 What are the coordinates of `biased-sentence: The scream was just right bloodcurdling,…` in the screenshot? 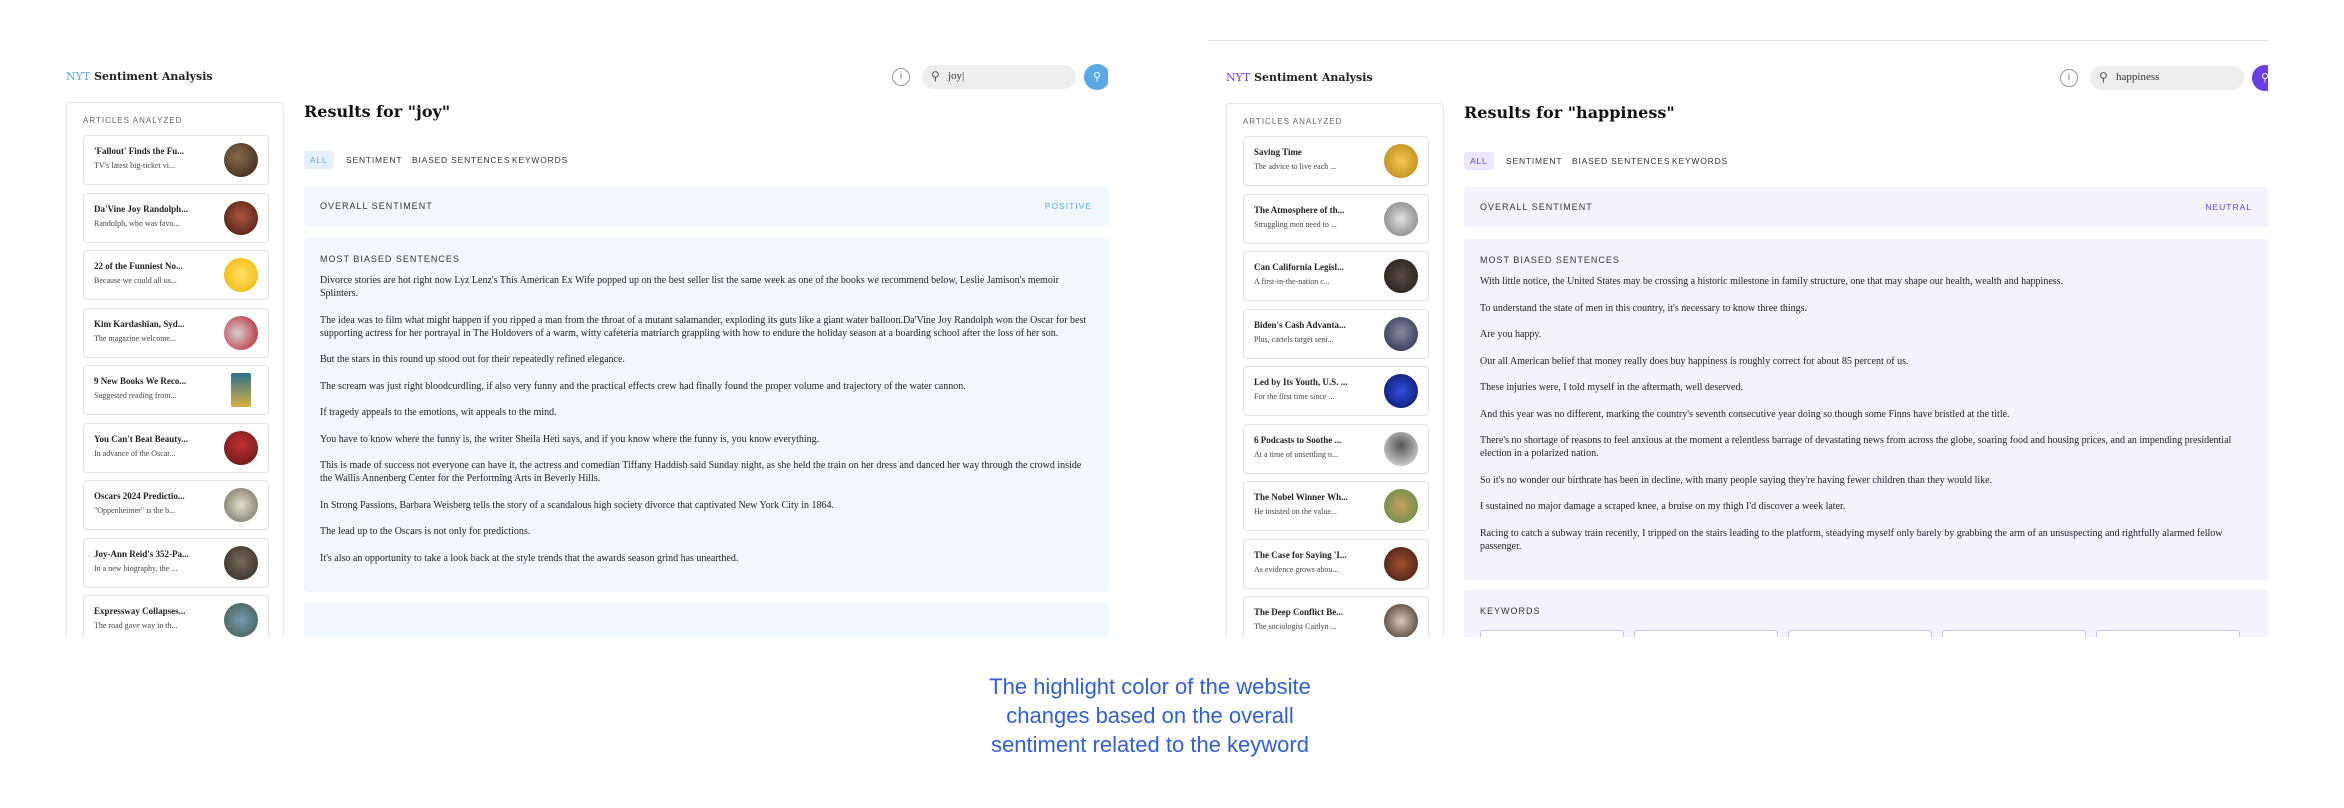 It's located at (643, 386).